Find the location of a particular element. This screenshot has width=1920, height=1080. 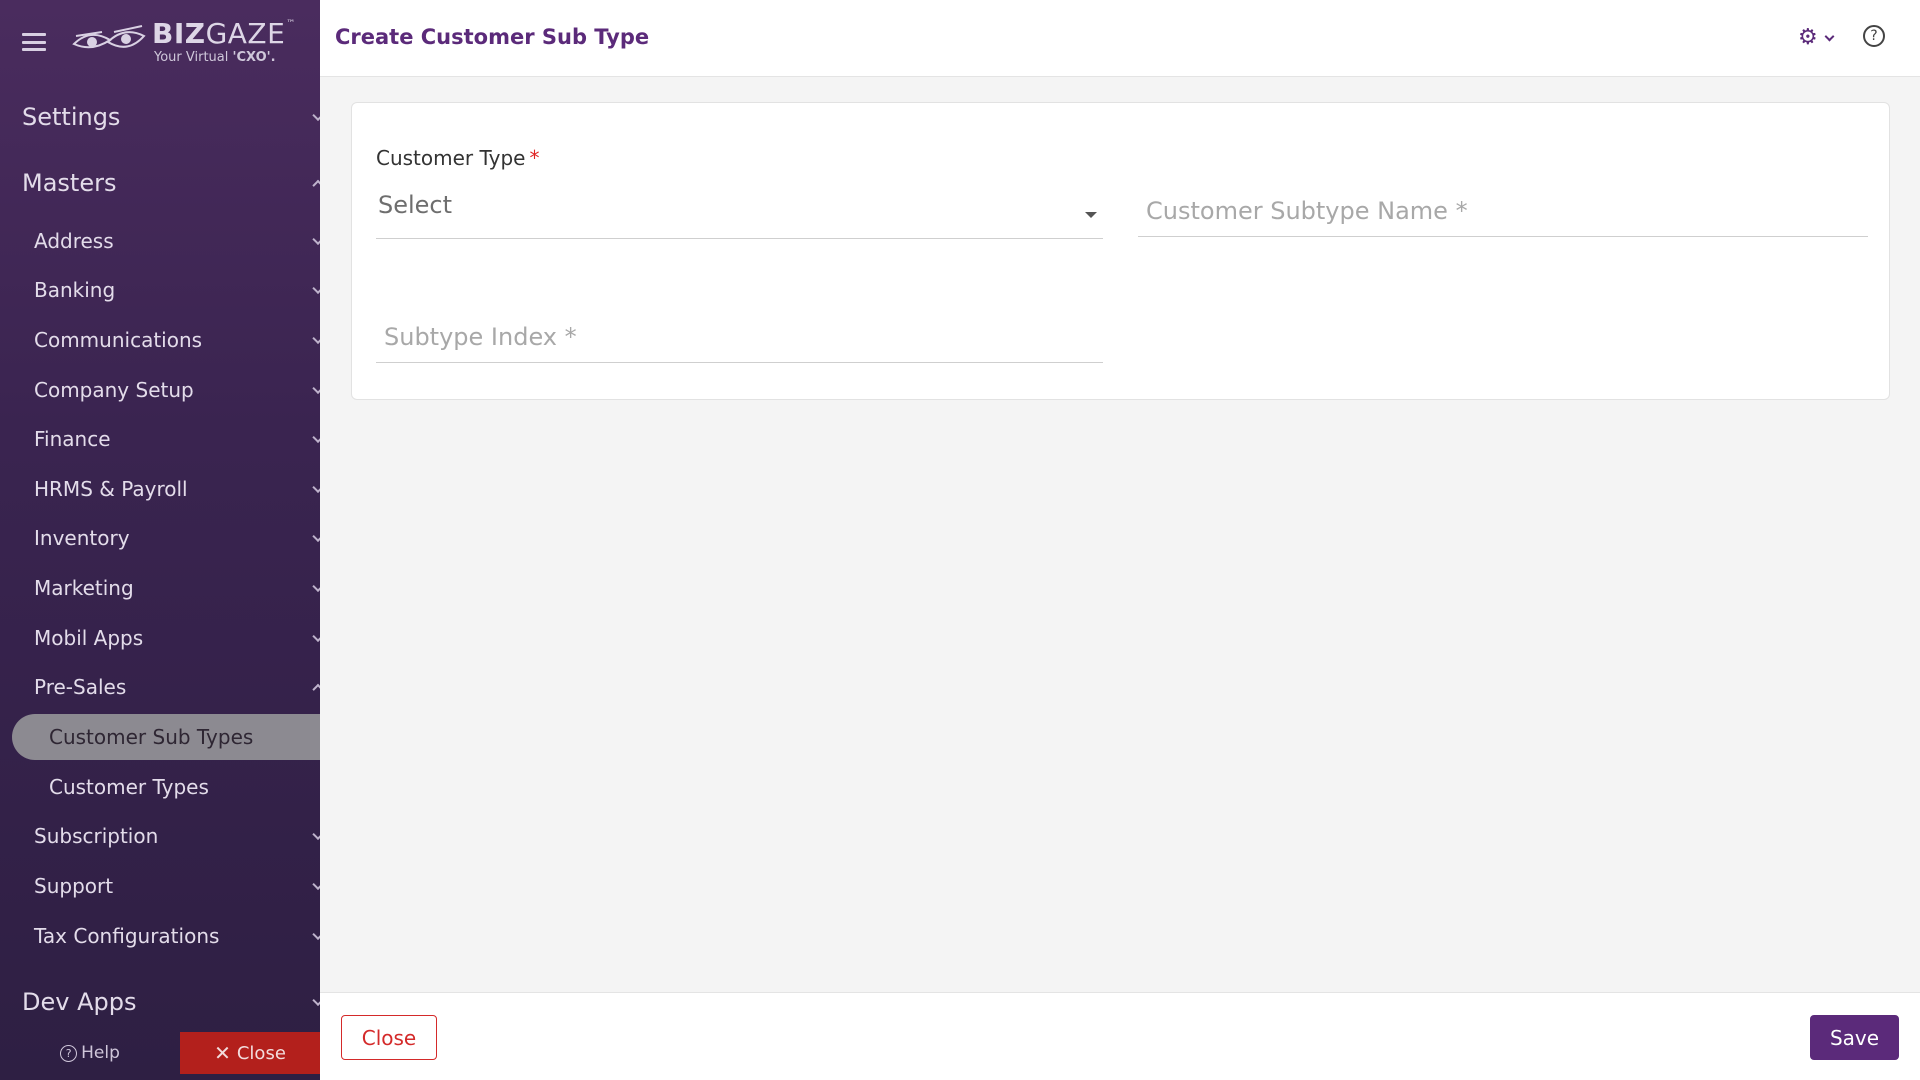

caret-down-icon is located at coordinates (1091, 215).